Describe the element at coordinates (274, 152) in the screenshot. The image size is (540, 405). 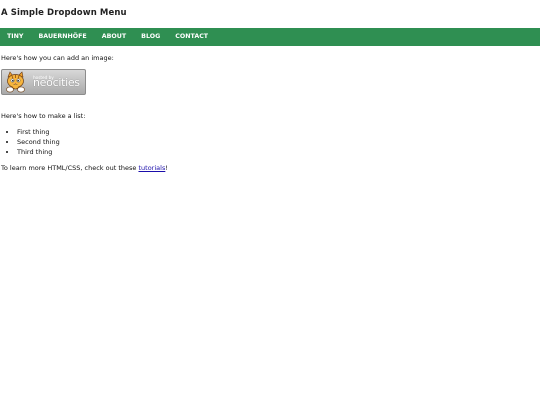
I see `list-item: Third thing` at that location.